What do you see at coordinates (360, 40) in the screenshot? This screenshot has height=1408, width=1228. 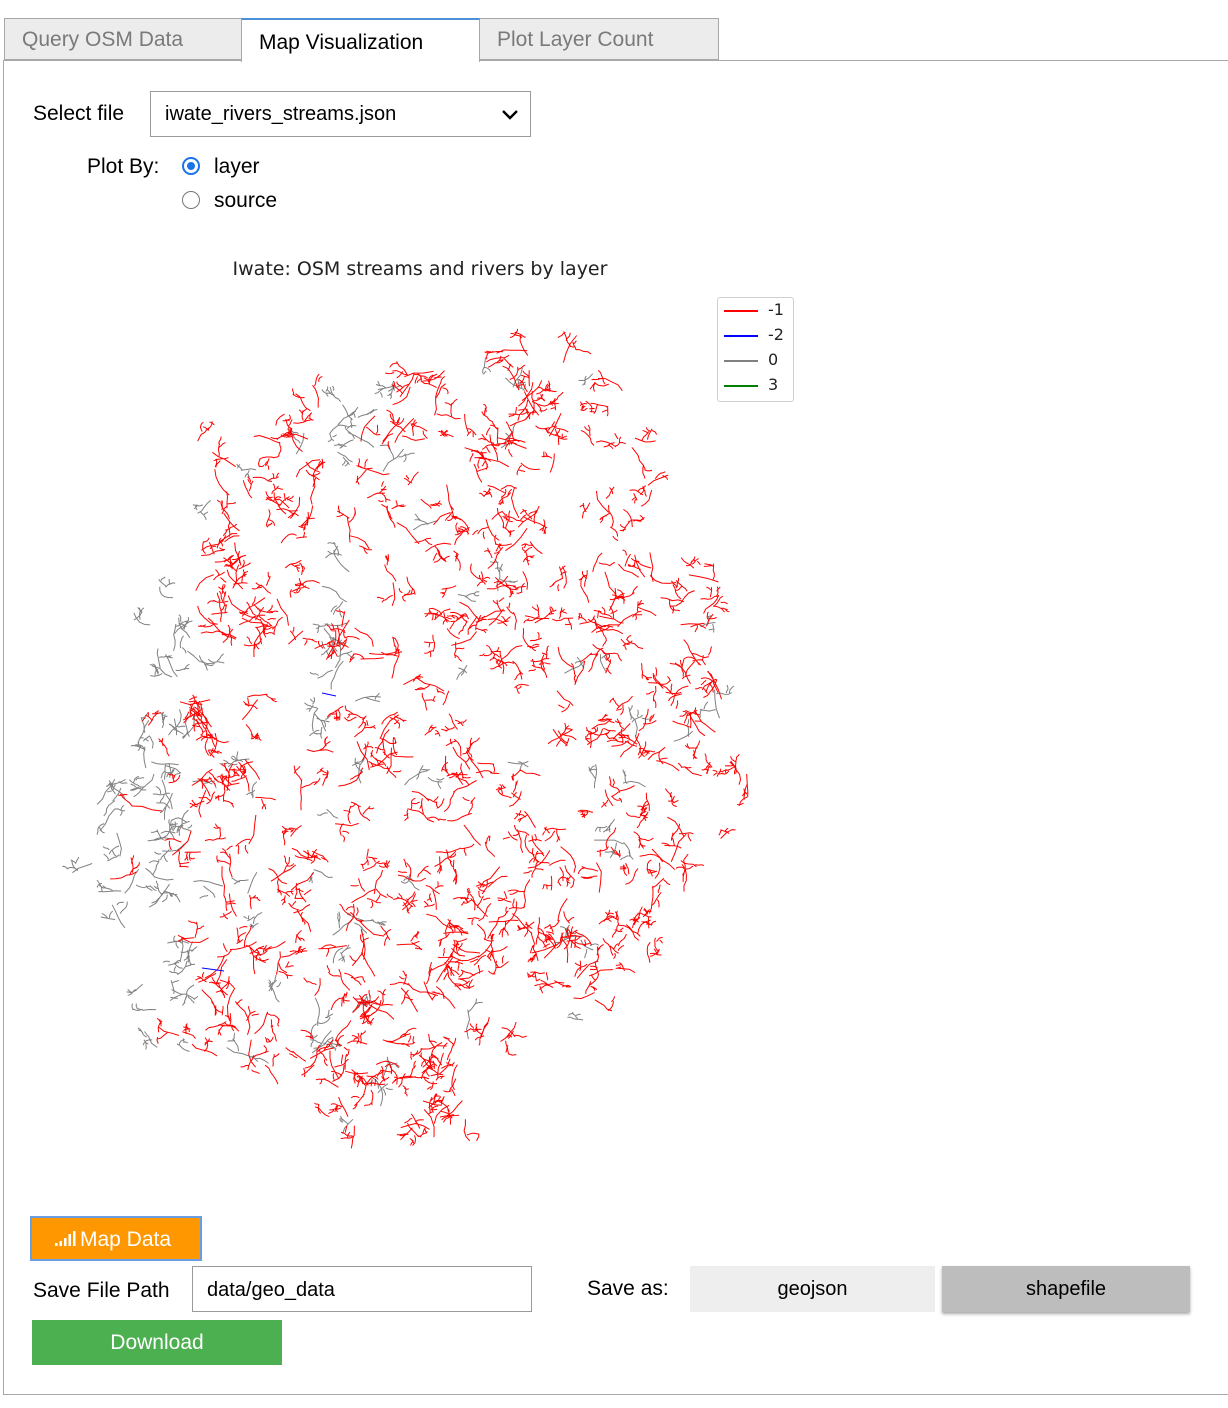 I see `tab-map-visualization: Map Visualization` at bounding box center [360, 40].